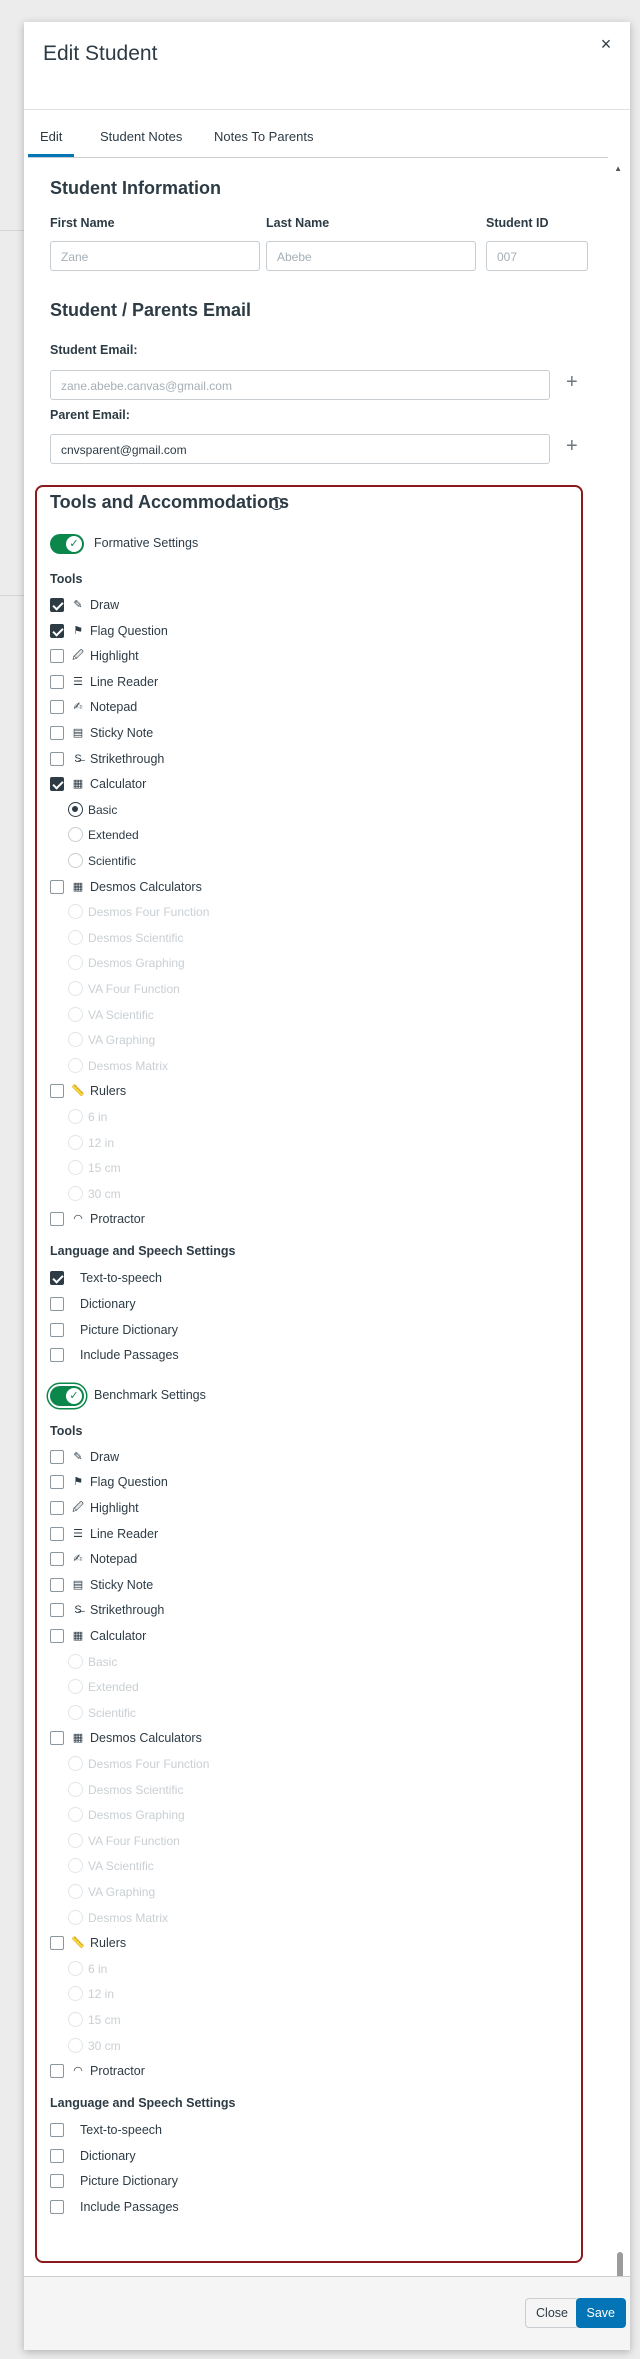  I want to click on tab-student-notes: Student Notes, so click(141, 141).